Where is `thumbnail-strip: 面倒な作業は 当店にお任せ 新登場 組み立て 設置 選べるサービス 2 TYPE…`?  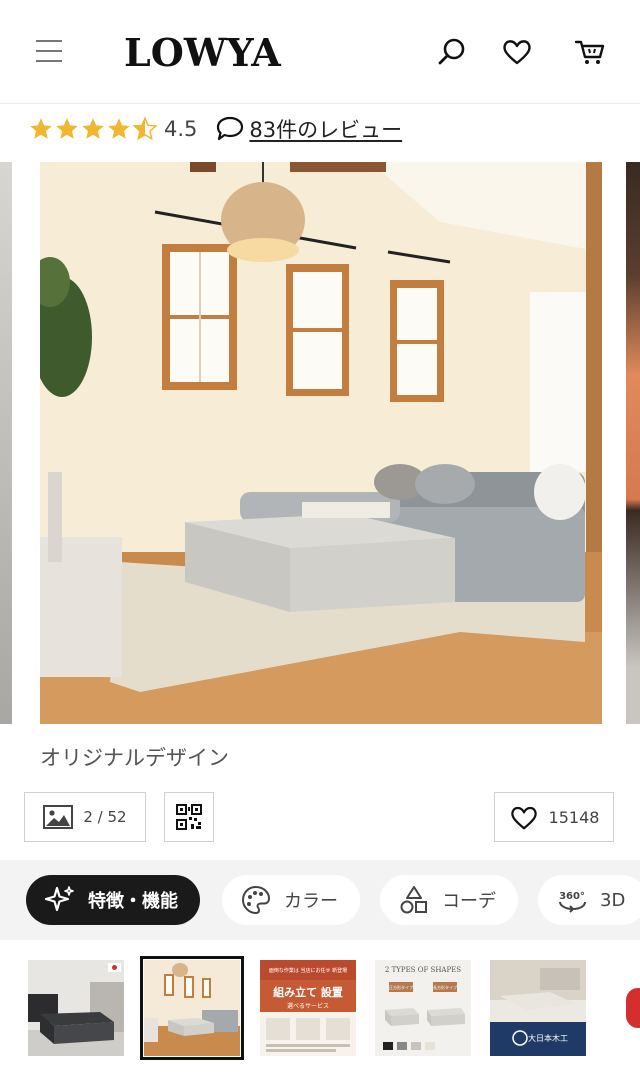
thumbnail-strip: 面倒な作業は 当店にお任せ 新登場 組み立て 設置 選べるサービス 2 TYPE… is located at coordinates (320, 1010).